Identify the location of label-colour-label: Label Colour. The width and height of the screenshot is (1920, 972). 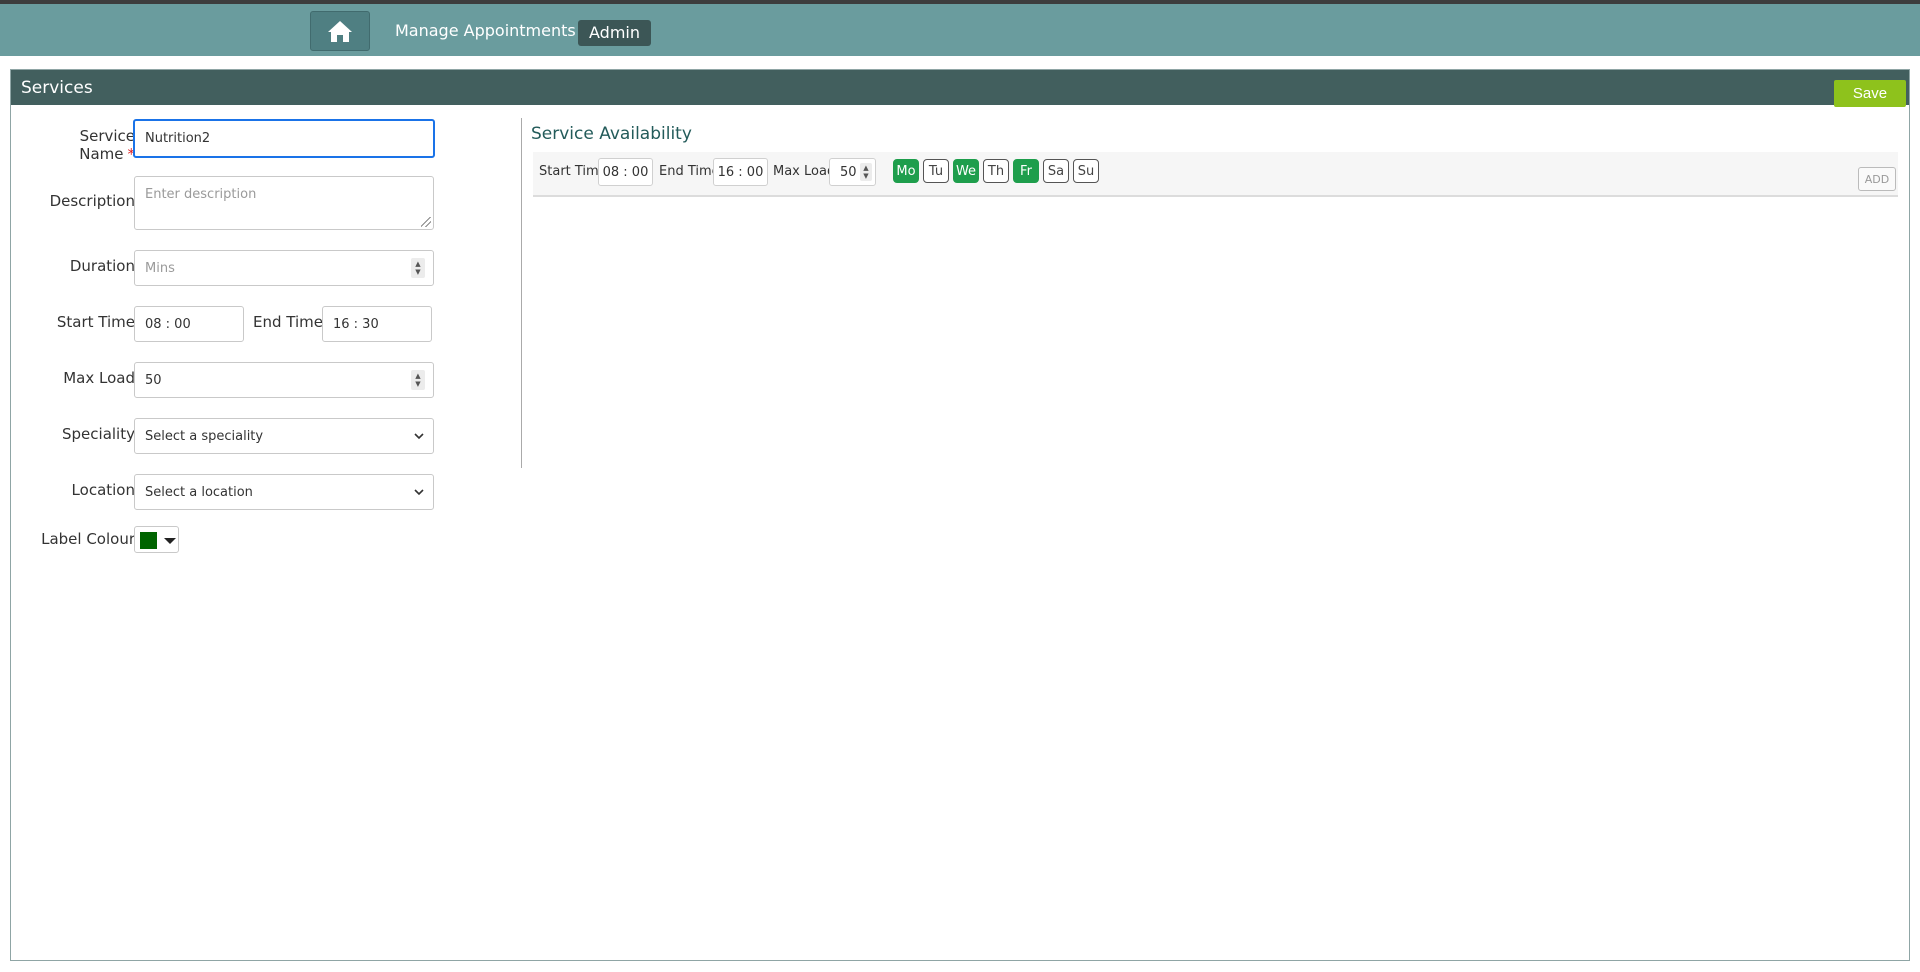
(88, 539).